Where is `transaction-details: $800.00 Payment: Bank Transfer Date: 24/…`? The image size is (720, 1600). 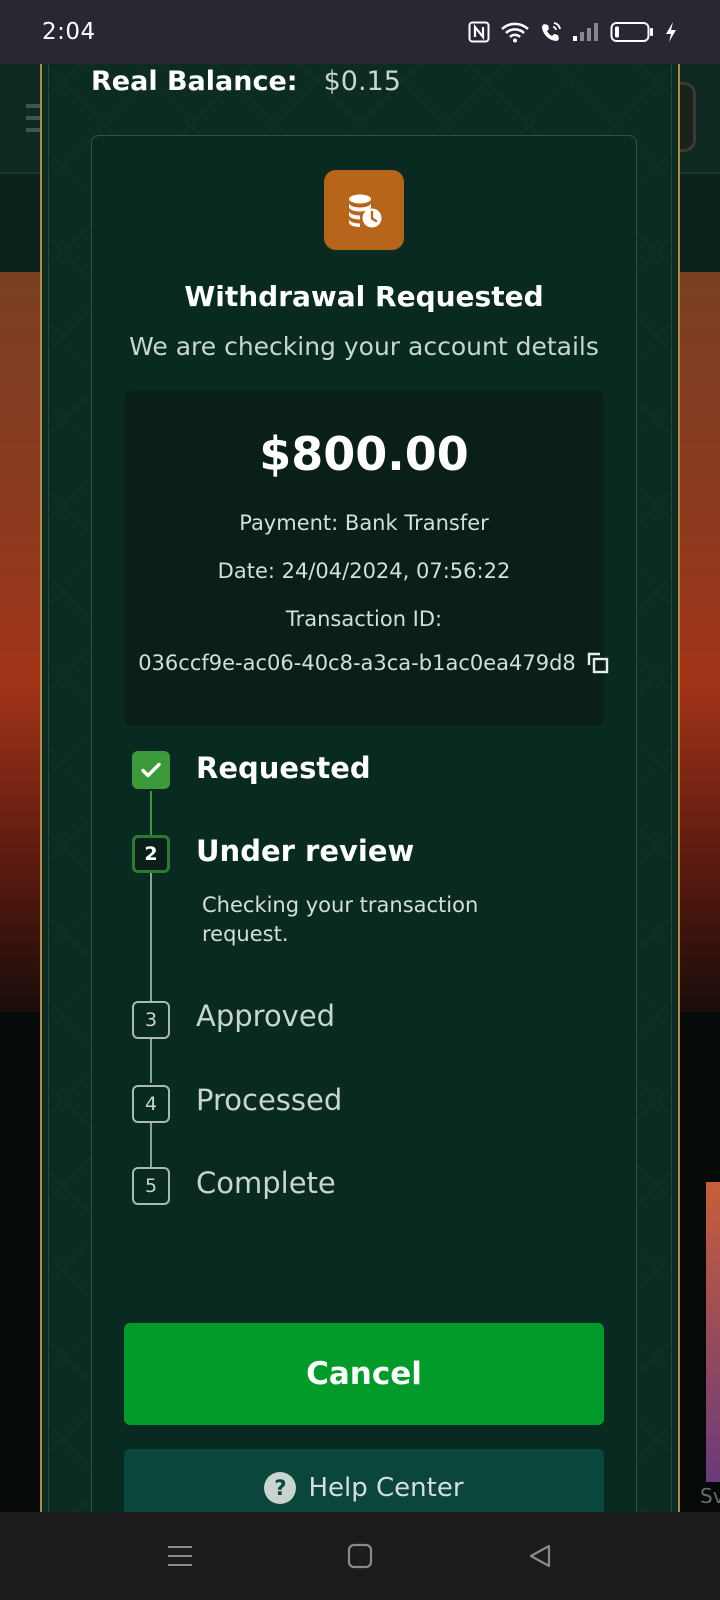
transaction-details: $800.00 Payment: Bank Transfer Date: 24/… is located at coordinates (366, 558).